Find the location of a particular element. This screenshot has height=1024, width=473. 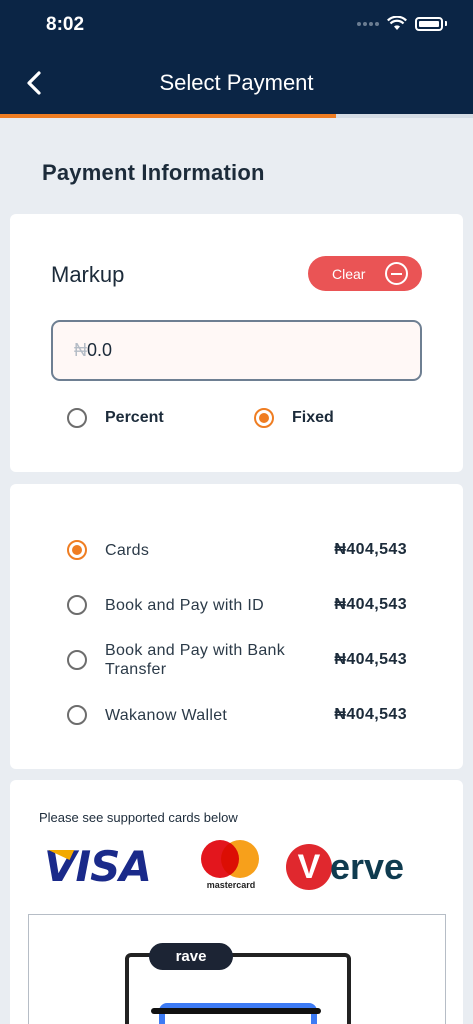

payment-method-wallet: Wakanow Wallet ₦404,543 is located at coordinates (237, 715).